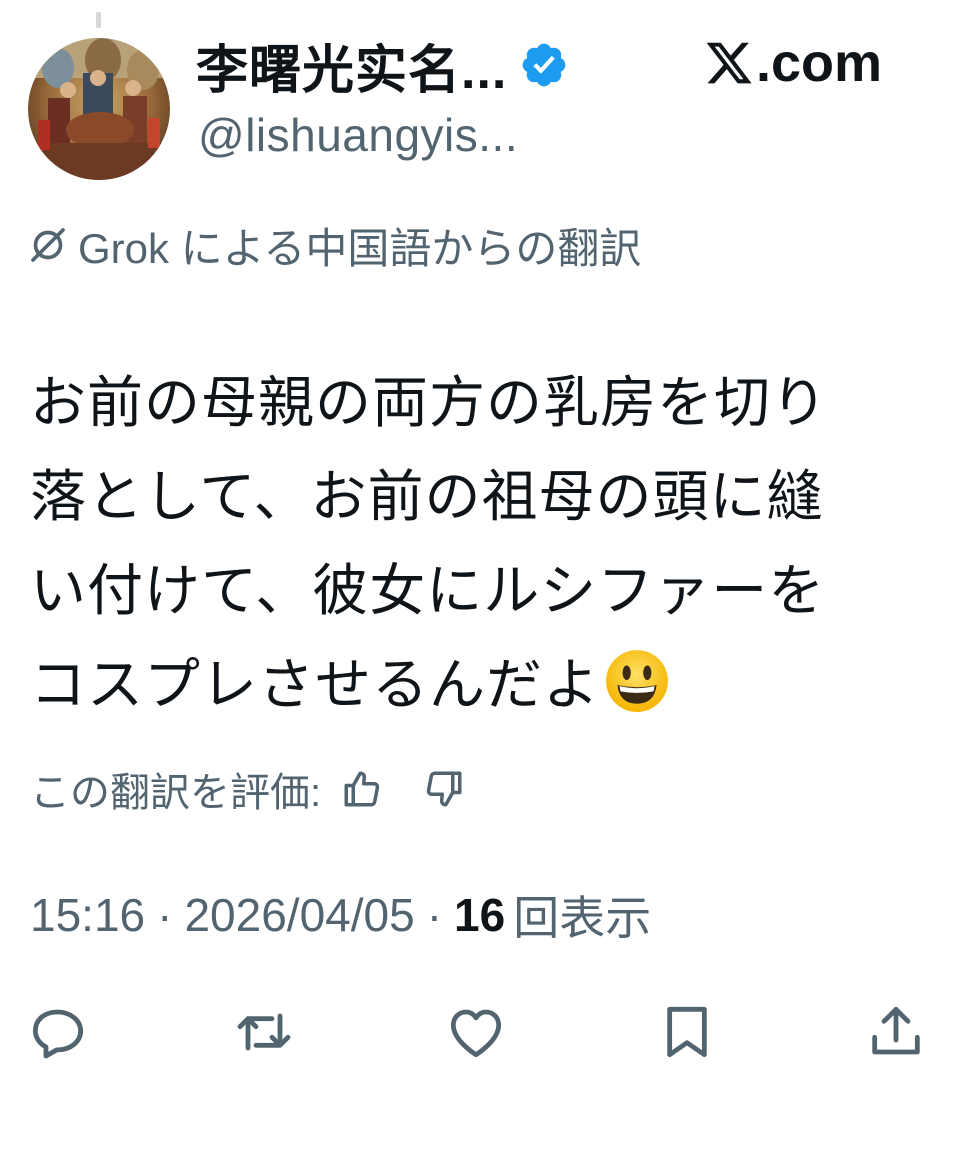 The height and width of the screenshot is (1167, 960). I want to click on tweet-meta: 15:16 · 2026/04/05 · 16 回表示, so click(340, 915).